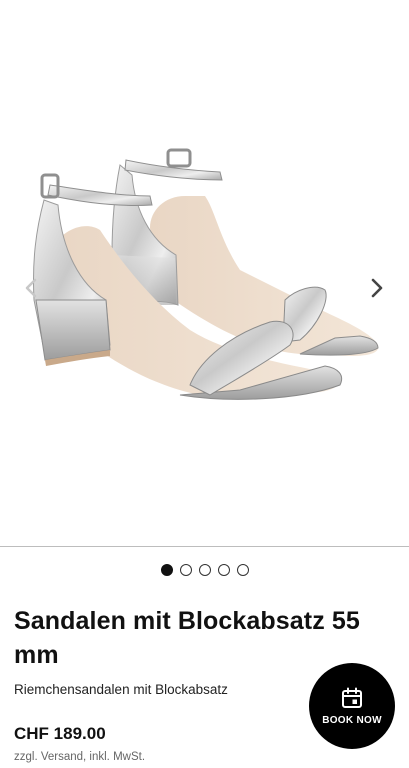 The width and height of the screenshot is (409, 768). I want to click on chevron-left-icon, so click(31, 288).